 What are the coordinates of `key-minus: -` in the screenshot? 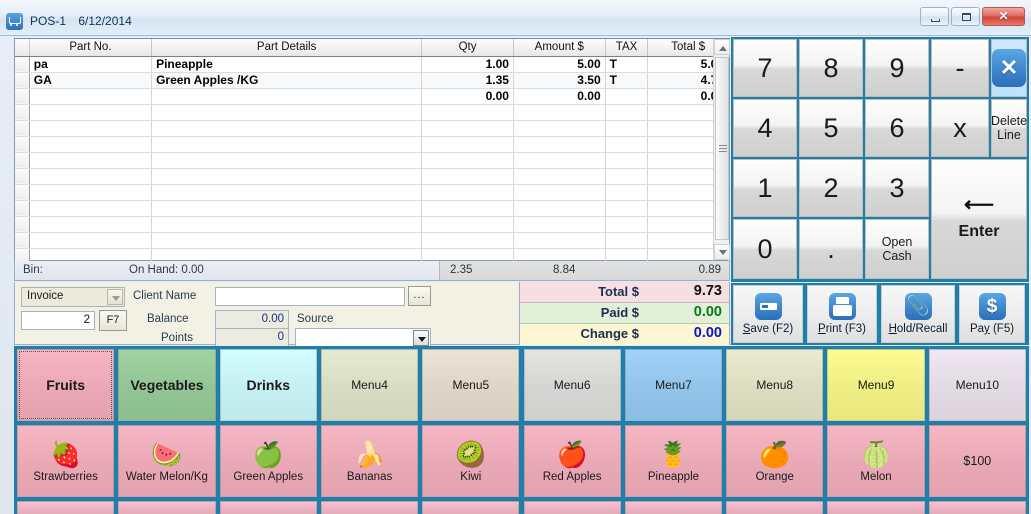 It's located at (960, 68).